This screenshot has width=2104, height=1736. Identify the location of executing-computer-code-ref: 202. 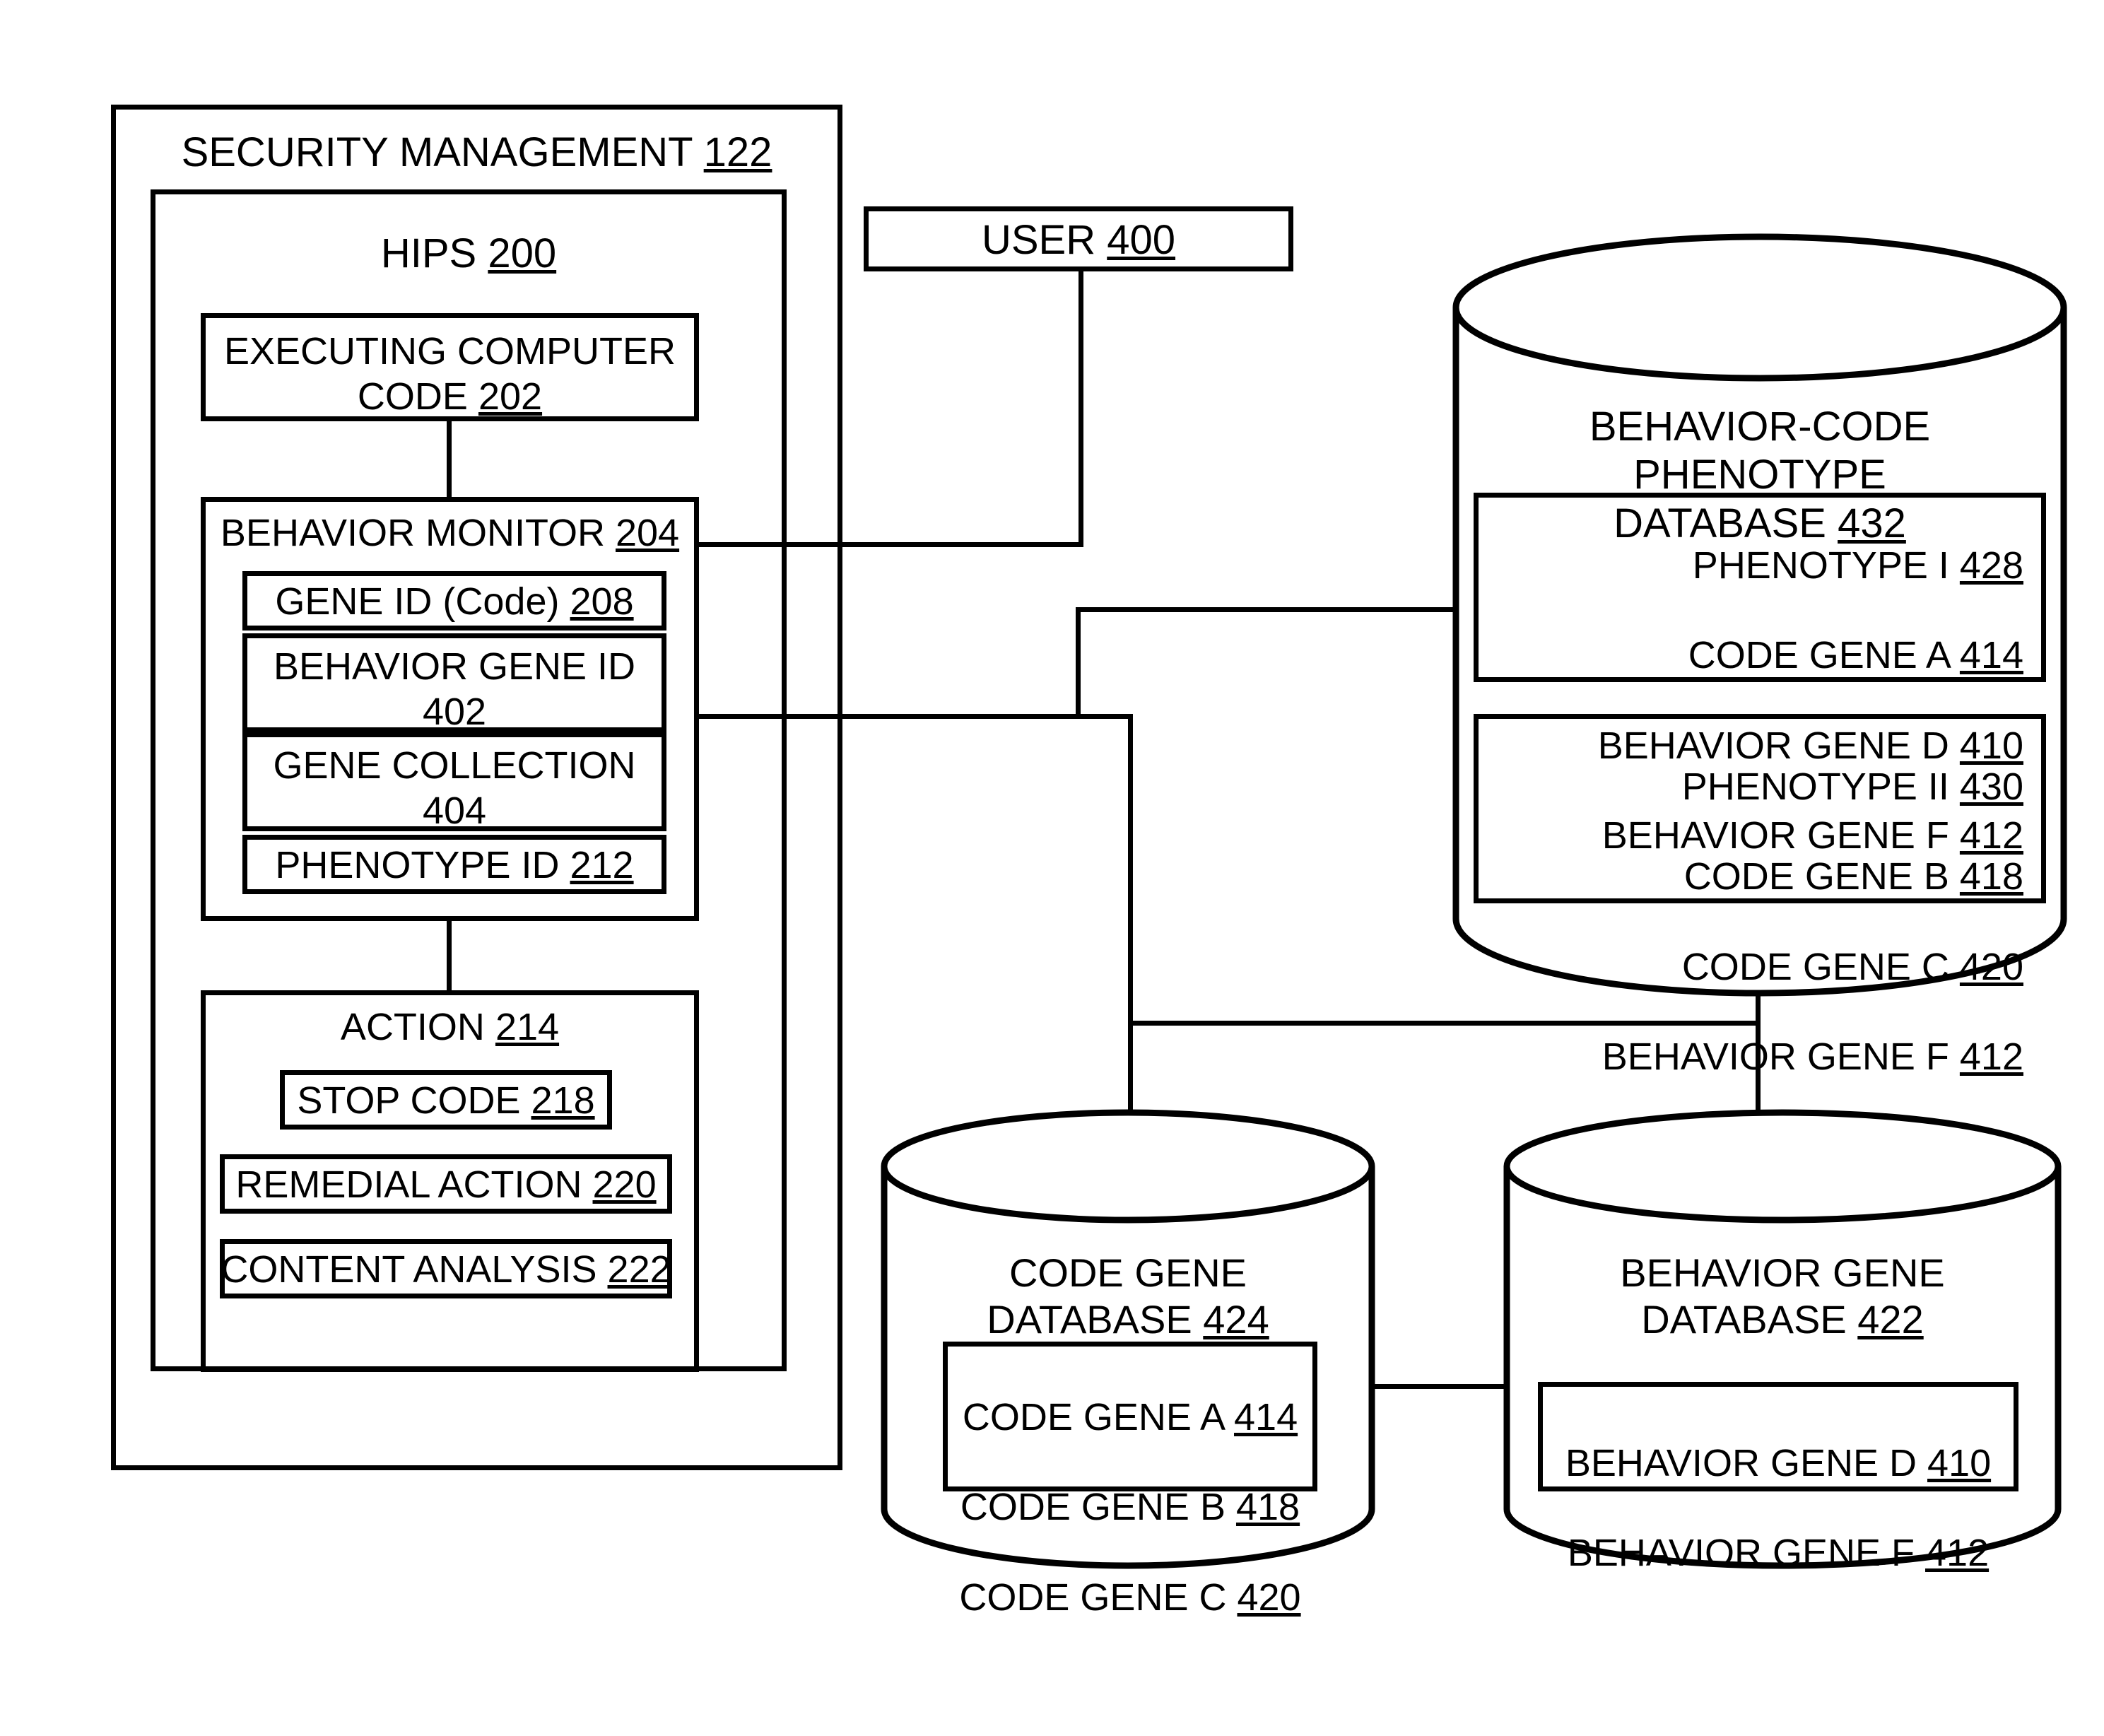
(510, 396).